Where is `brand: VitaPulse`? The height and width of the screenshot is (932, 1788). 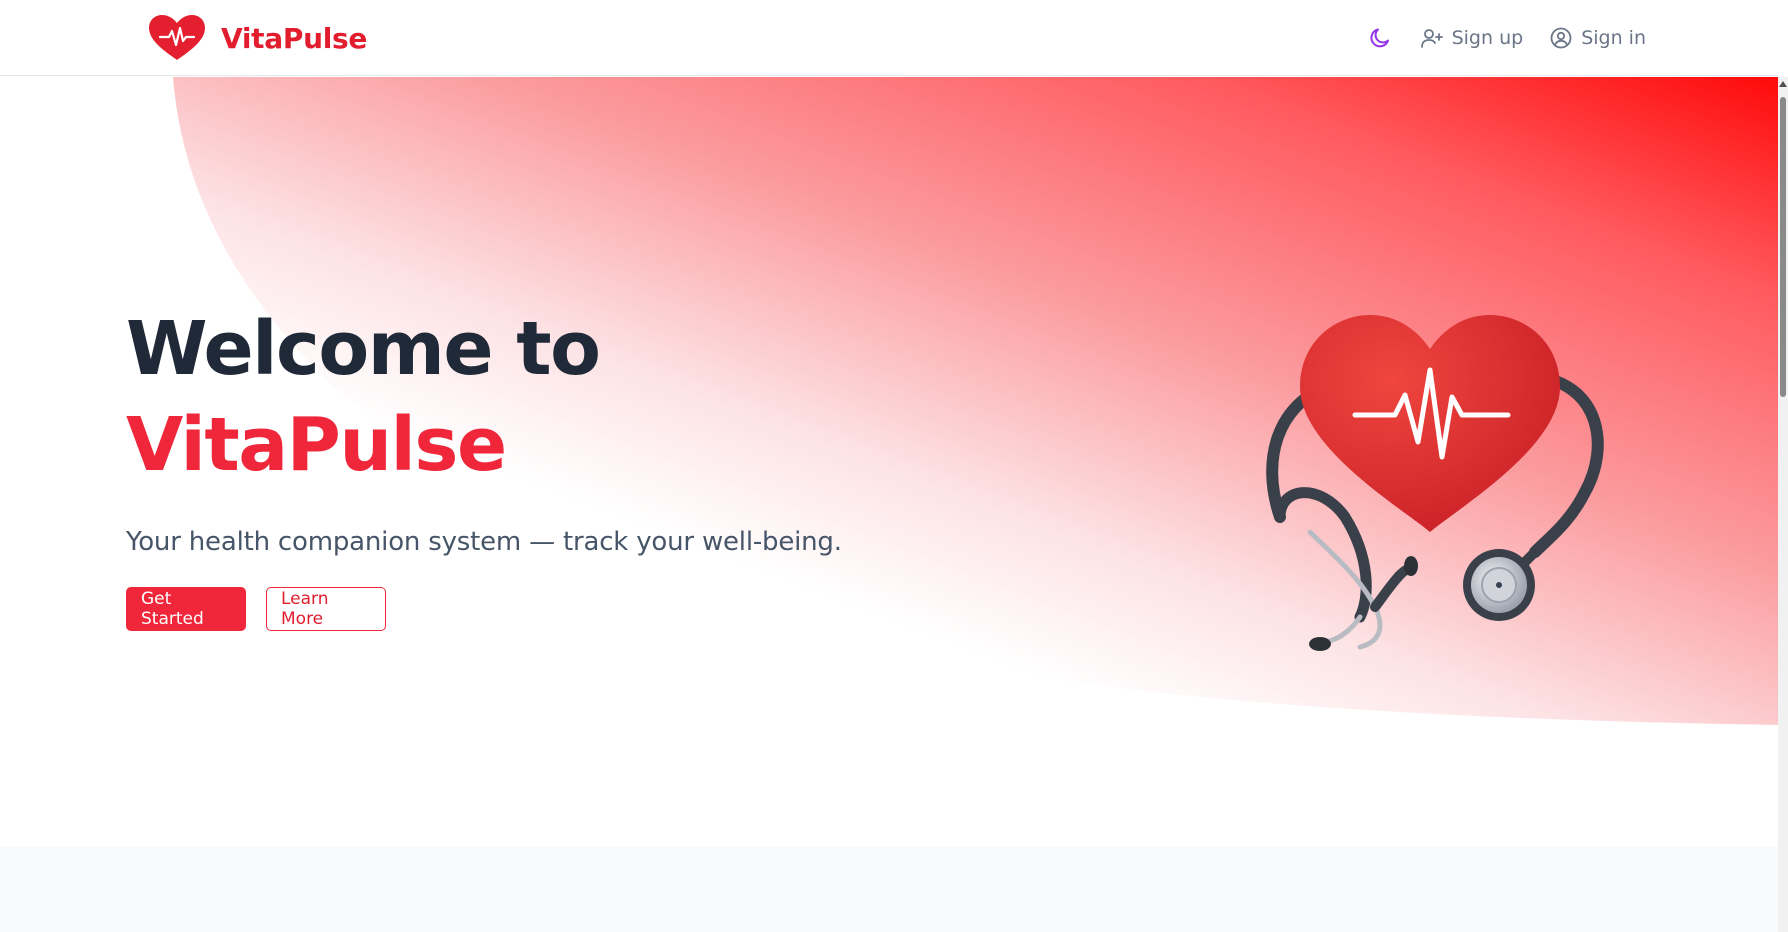 brand: VitaPulse is located at coordinates (257, 38).